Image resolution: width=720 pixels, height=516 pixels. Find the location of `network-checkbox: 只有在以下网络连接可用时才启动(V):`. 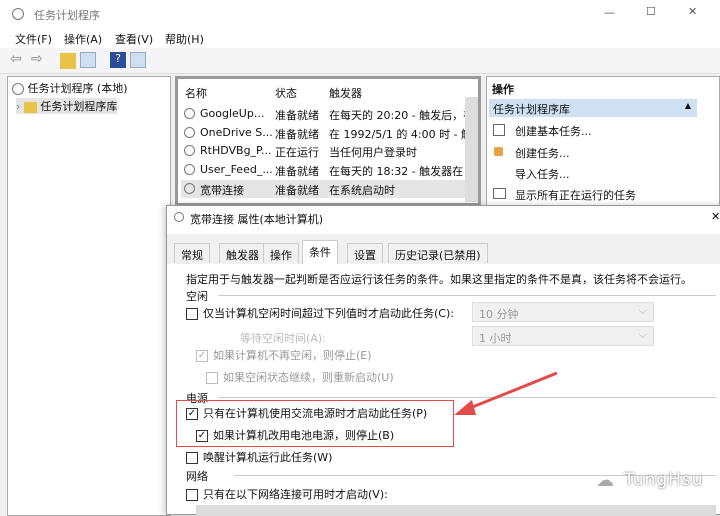

network-checkbox: 只有在以下网络连接可用时才启动(V): is located at coordinates (287, 494).